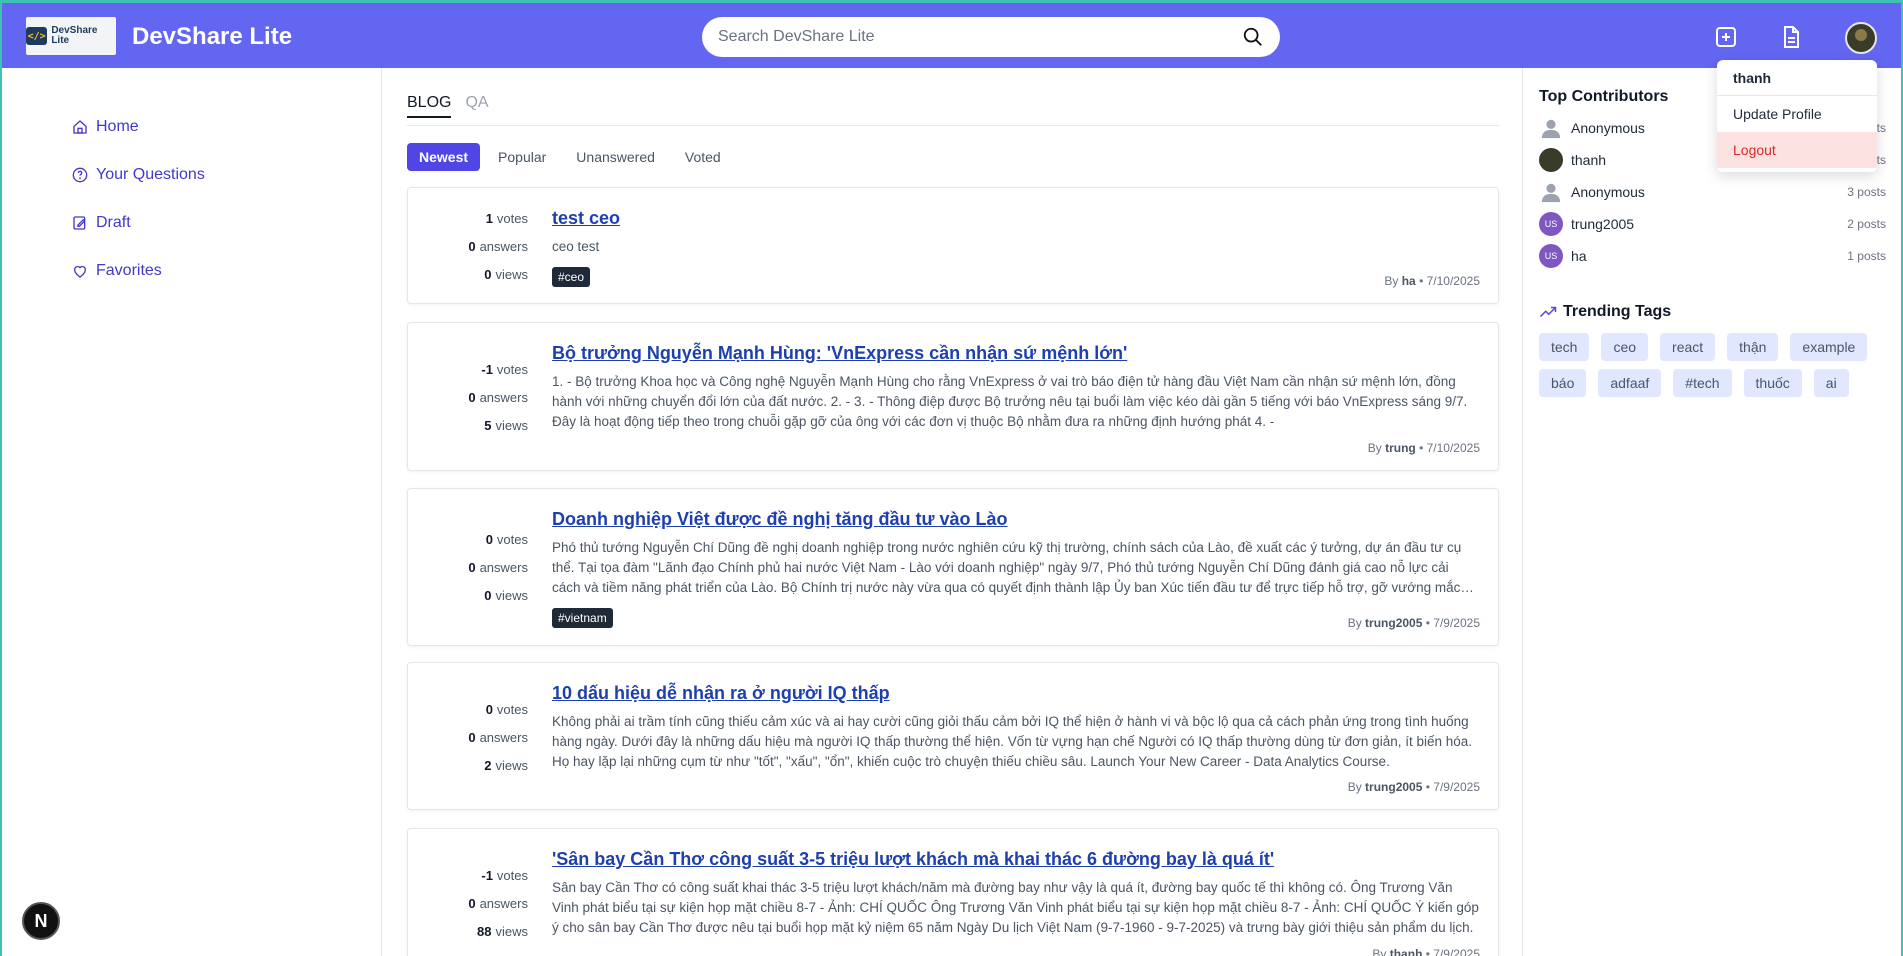  Describe the element at coordinates (429, 106) in the screenshot. I see `tab-blog: BLOG` at that location.